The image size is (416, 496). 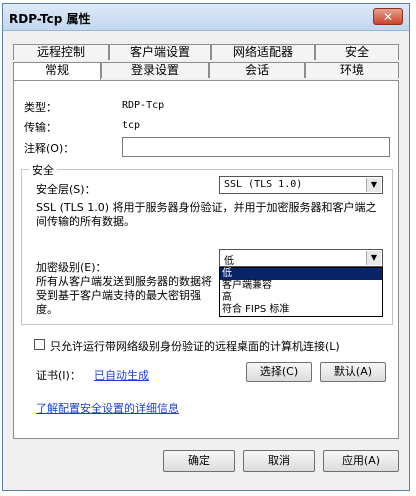 What do you see at coordinates (49, 148) in the screenshot?
I see `comment-label: 注释(O)：` at bounding box center [49, 148].